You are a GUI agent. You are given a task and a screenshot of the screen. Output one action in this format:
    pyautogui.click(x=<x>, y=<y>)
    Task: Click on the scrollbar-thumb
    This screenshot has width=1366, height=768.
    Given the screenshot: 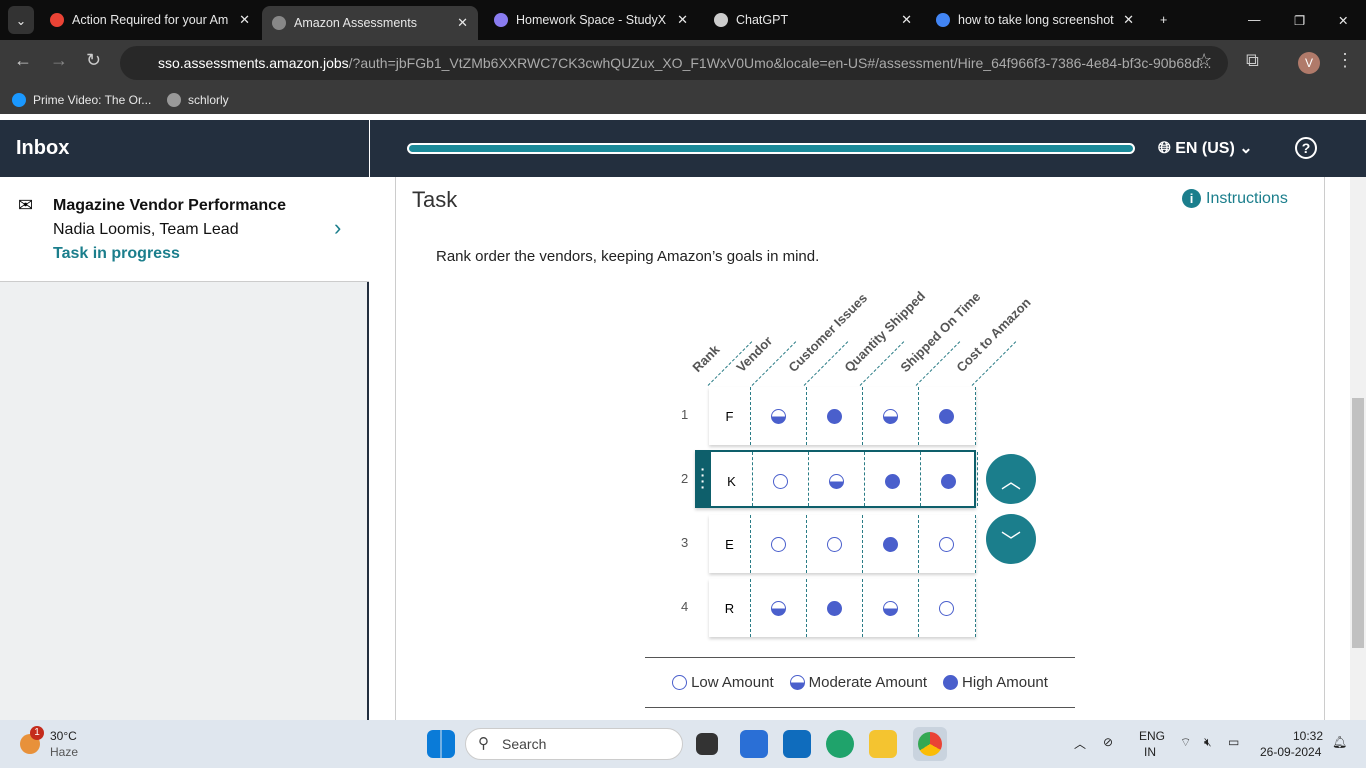 What is the action you would take?
    pyautogui.click(x=1358, y=523)
    